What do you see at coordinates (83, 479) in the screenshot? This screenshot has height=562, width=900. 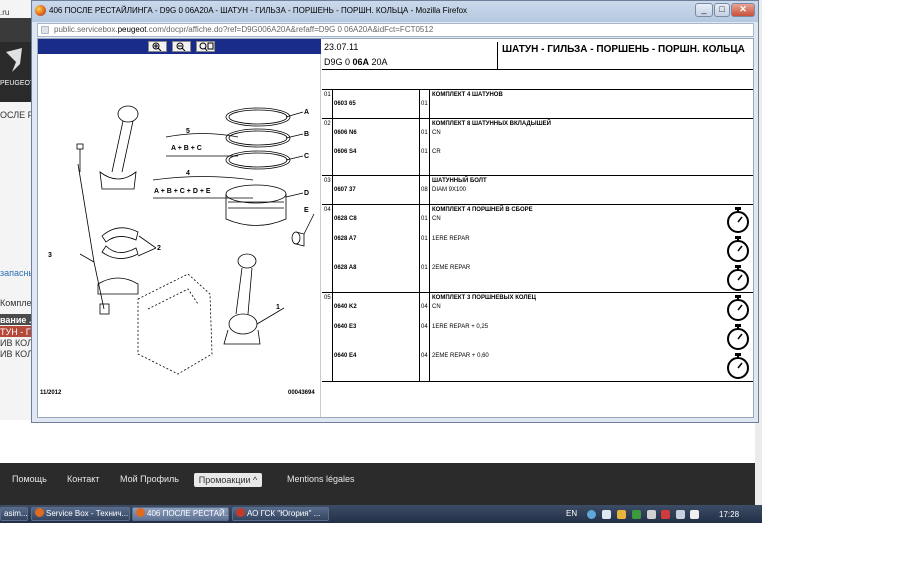 I see `footer-contact-link: Контакт` at bounding box center [83, 479].